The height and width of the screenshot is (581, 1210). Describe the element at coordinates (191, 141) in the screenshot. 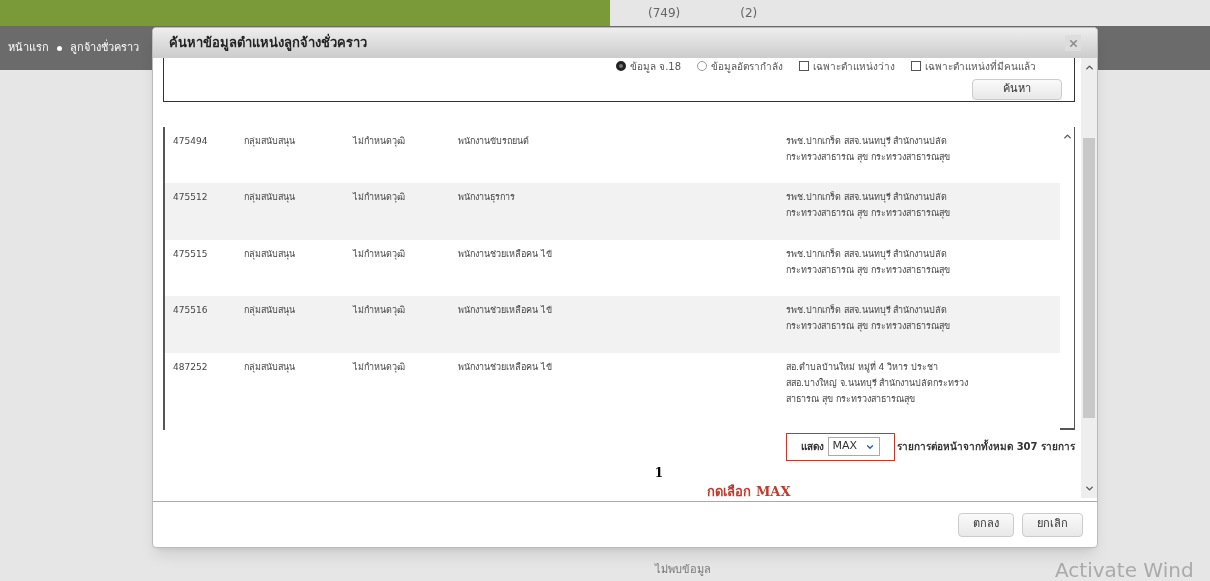

I see `table-cell-text: 475494` at that location.